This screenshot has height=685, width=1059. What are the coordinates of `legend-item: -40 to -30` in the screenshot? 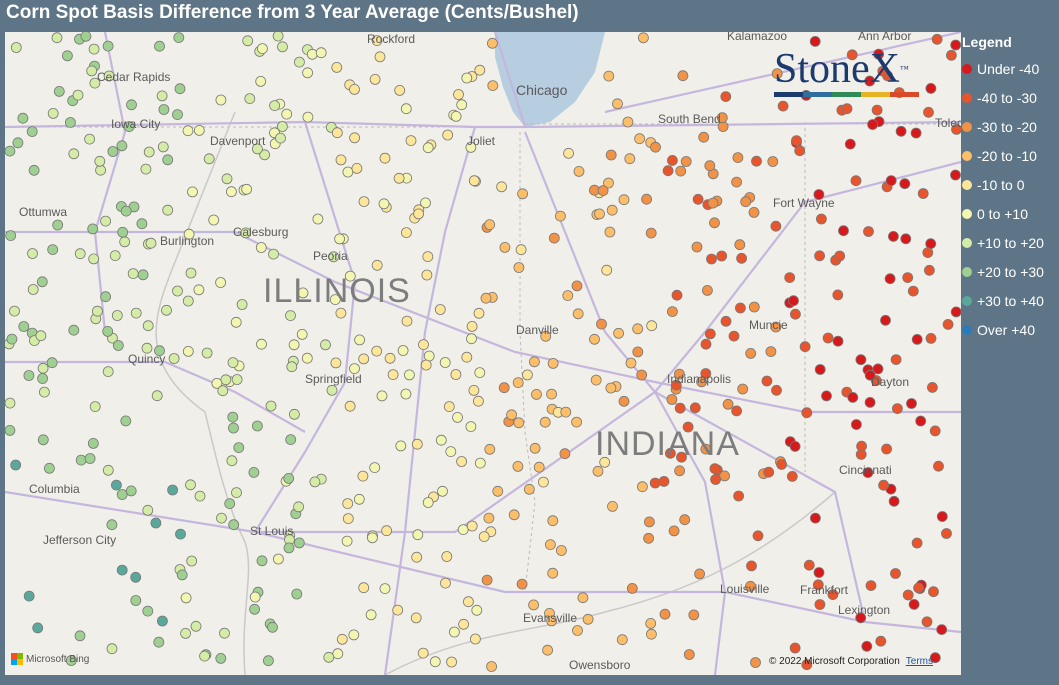 It's located at (1010, 97).